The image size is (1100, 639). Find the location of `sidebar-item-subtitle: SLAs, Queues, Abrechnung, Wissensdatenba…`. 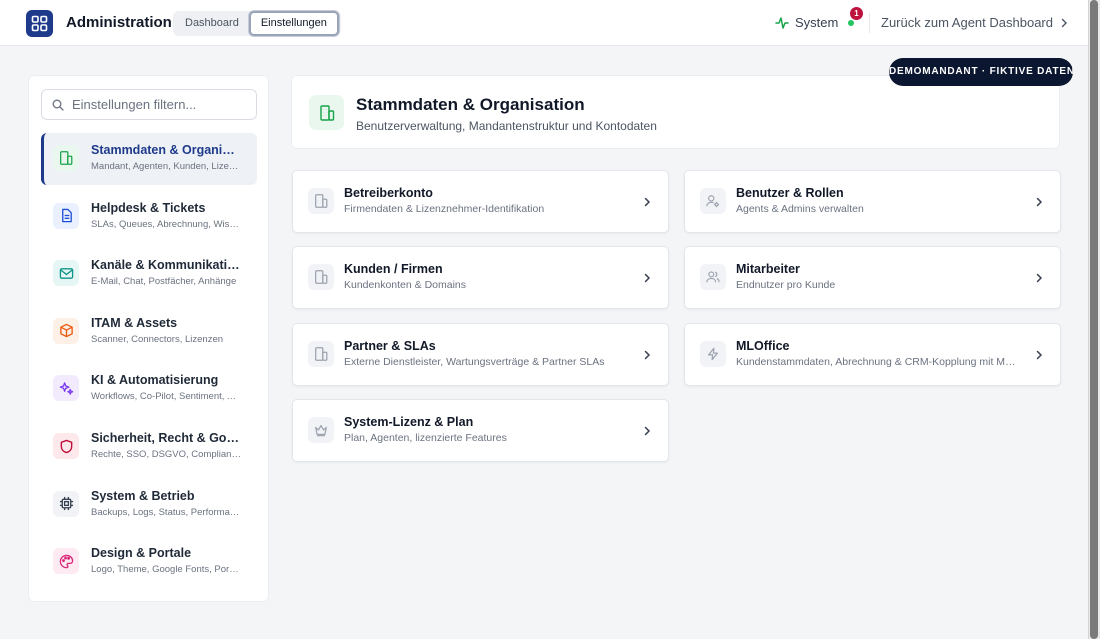

sidebar-item-subtitle: SLAs, Queues, Abrechnung, Wissensdatenba… is located at coordinates (166, 224).